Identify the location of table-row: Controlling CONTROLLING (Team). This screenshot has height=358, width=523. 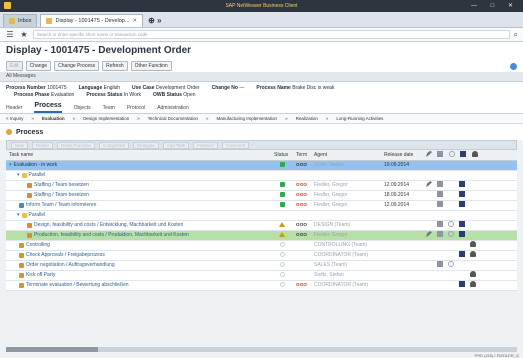
(261, 245).